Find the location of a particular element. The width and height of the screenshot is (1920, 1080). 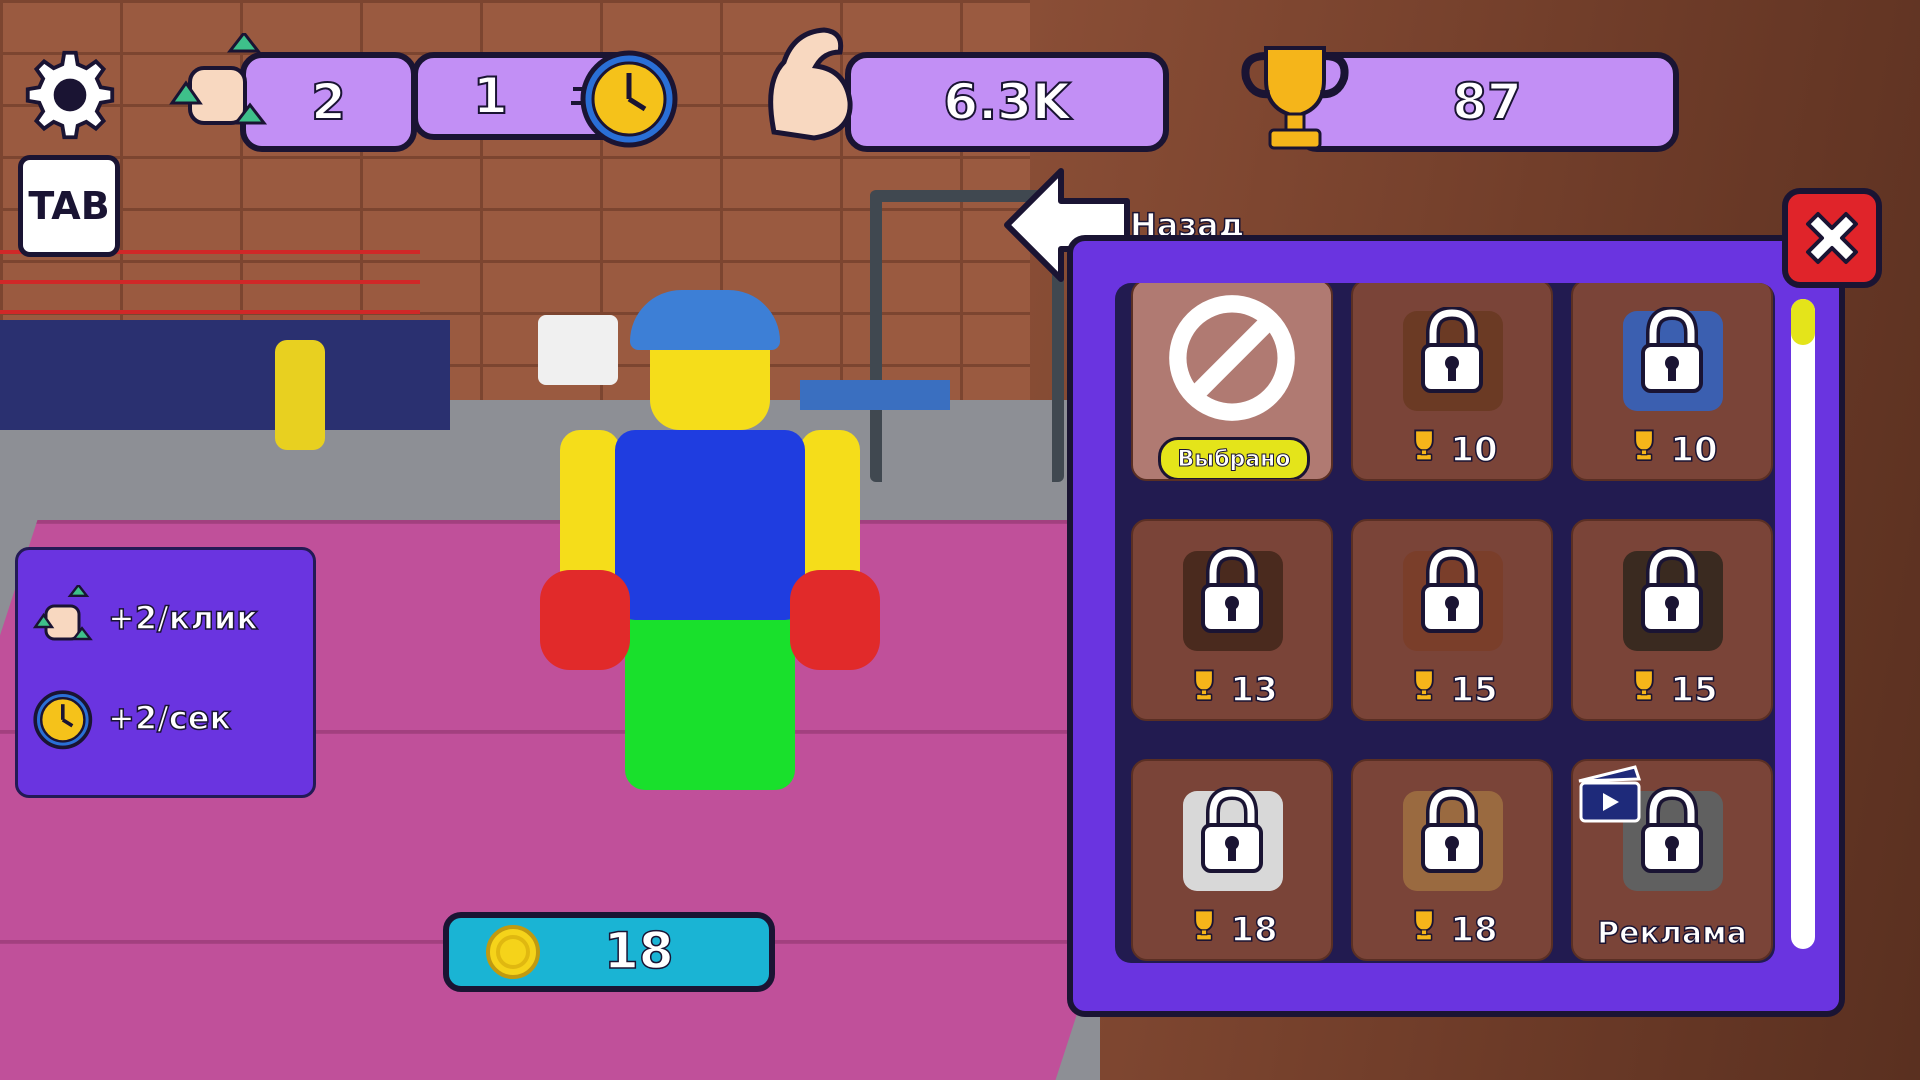

per-click-text: +2/клик is located at coordinates (183, 618).